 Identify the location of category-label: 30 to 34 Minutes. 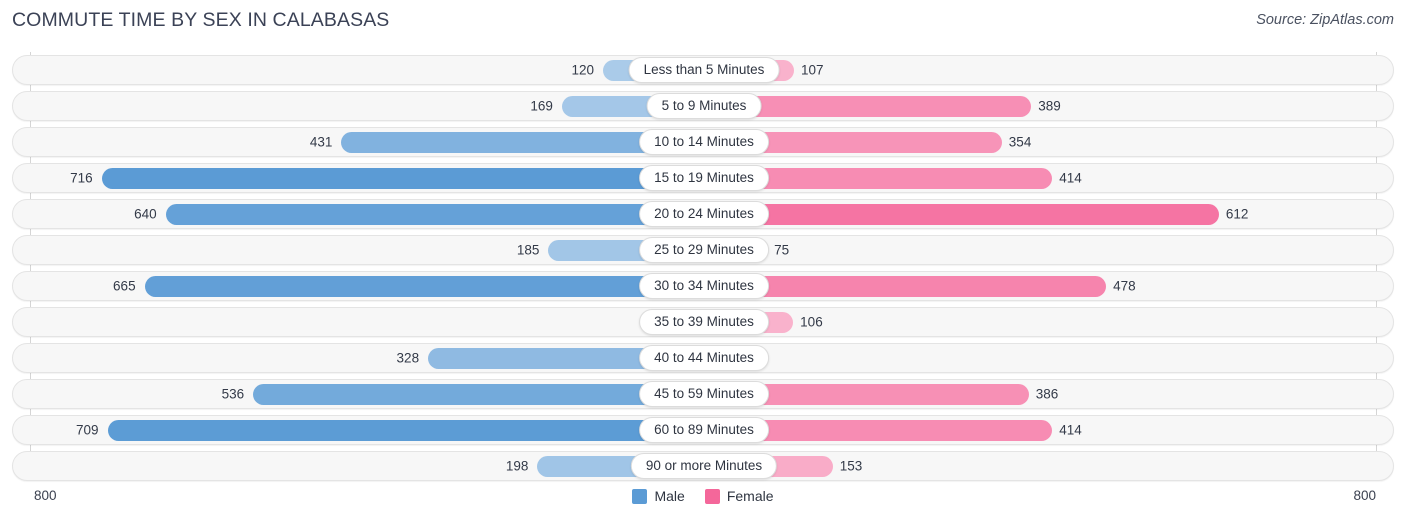
(704, 286).